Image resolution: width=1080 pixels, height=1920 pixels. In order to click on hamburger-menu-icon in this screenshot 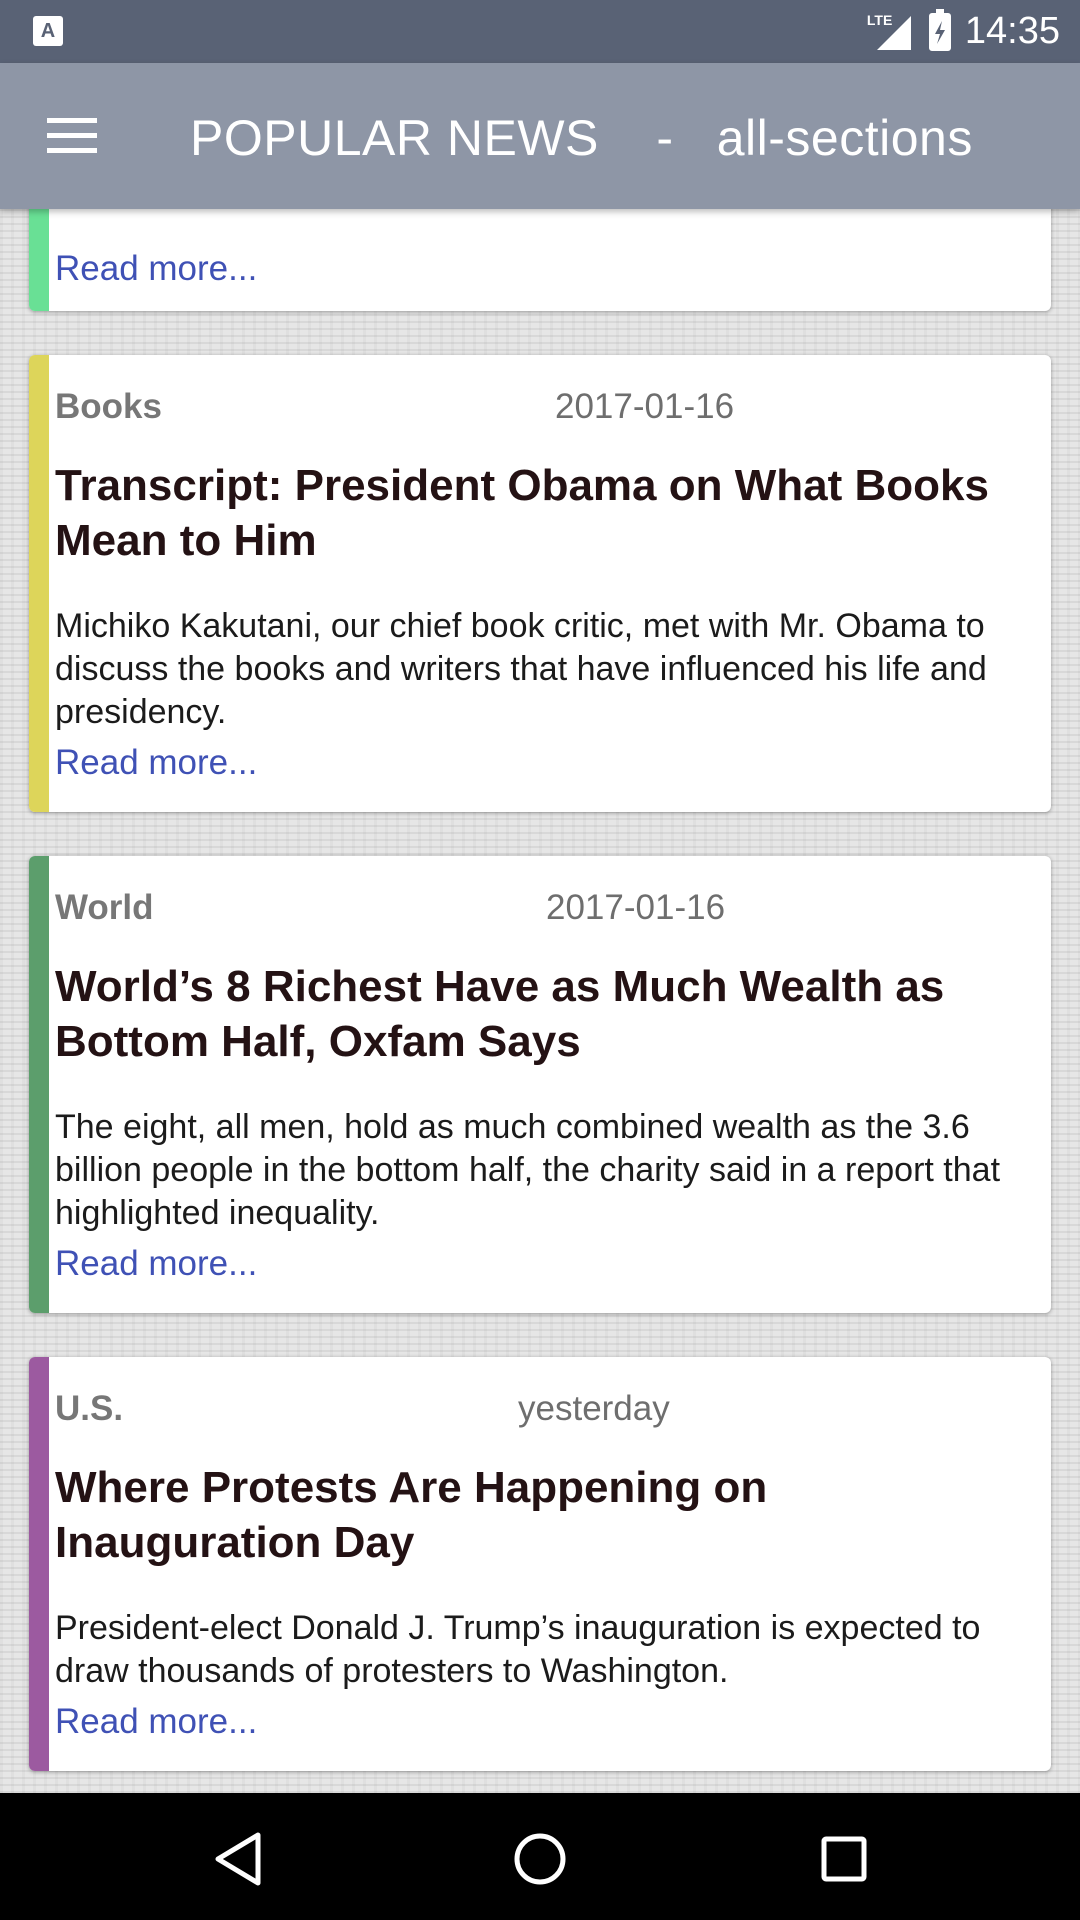, I will do `click(73, 136)`.